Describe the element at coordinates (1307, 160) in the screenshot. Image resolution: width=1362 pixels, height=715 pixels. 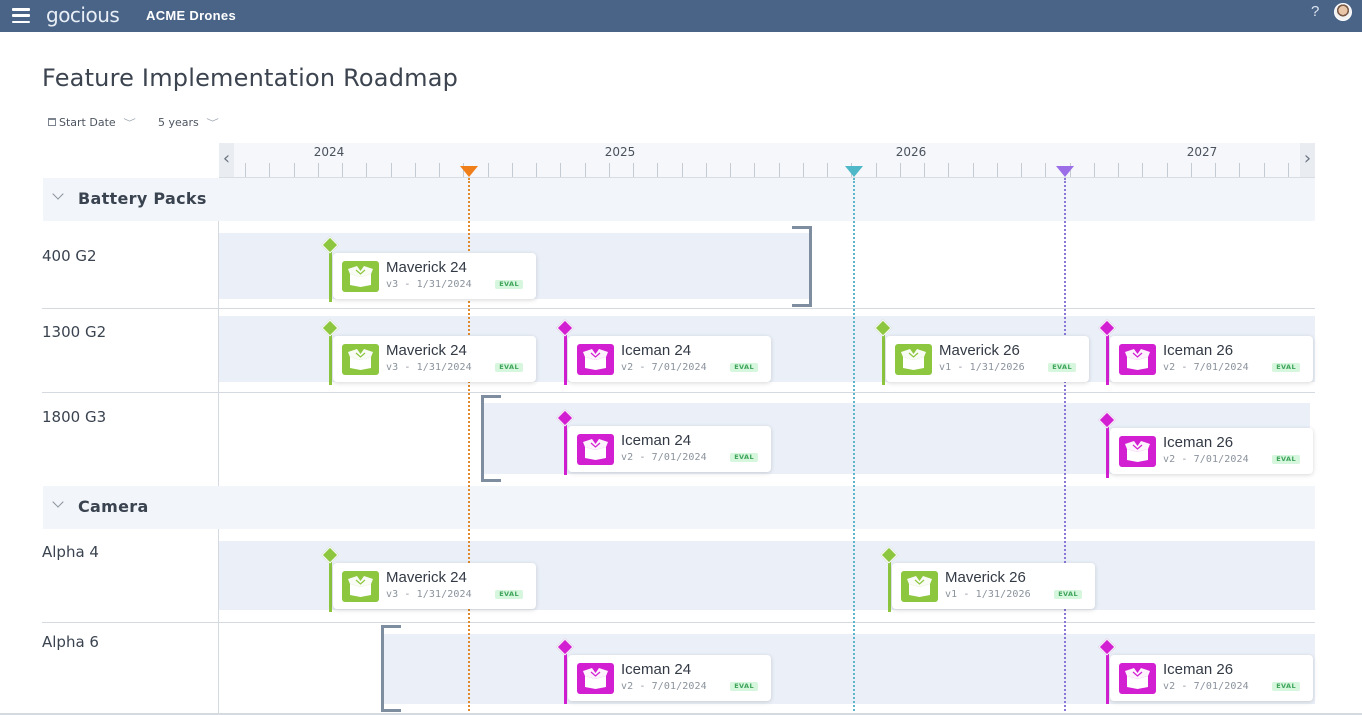
I see `timeline-next-button: ›` at that location.